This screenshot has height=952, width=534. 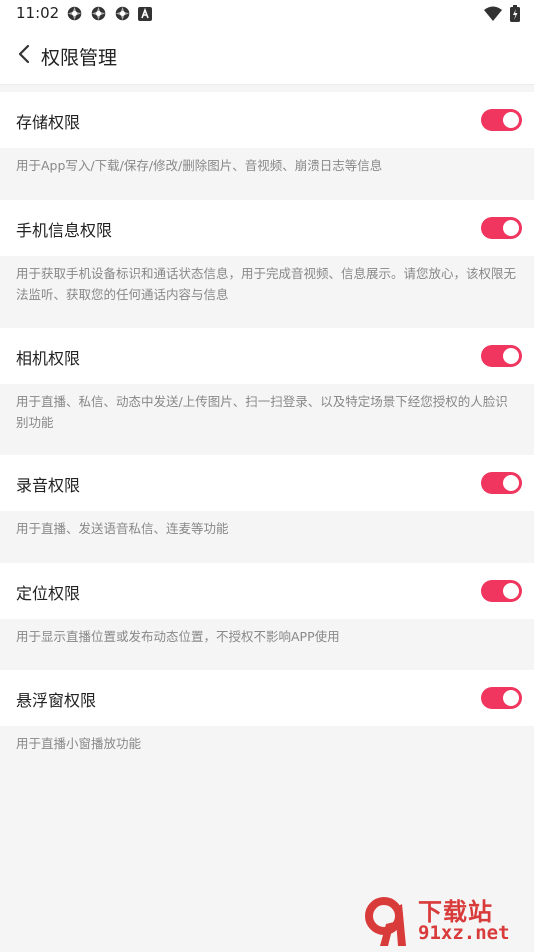 What do you see at coordinates (267, 120) in the screenshot?
I see `permission-row: 存储权限` at bounding box center [267, 120].